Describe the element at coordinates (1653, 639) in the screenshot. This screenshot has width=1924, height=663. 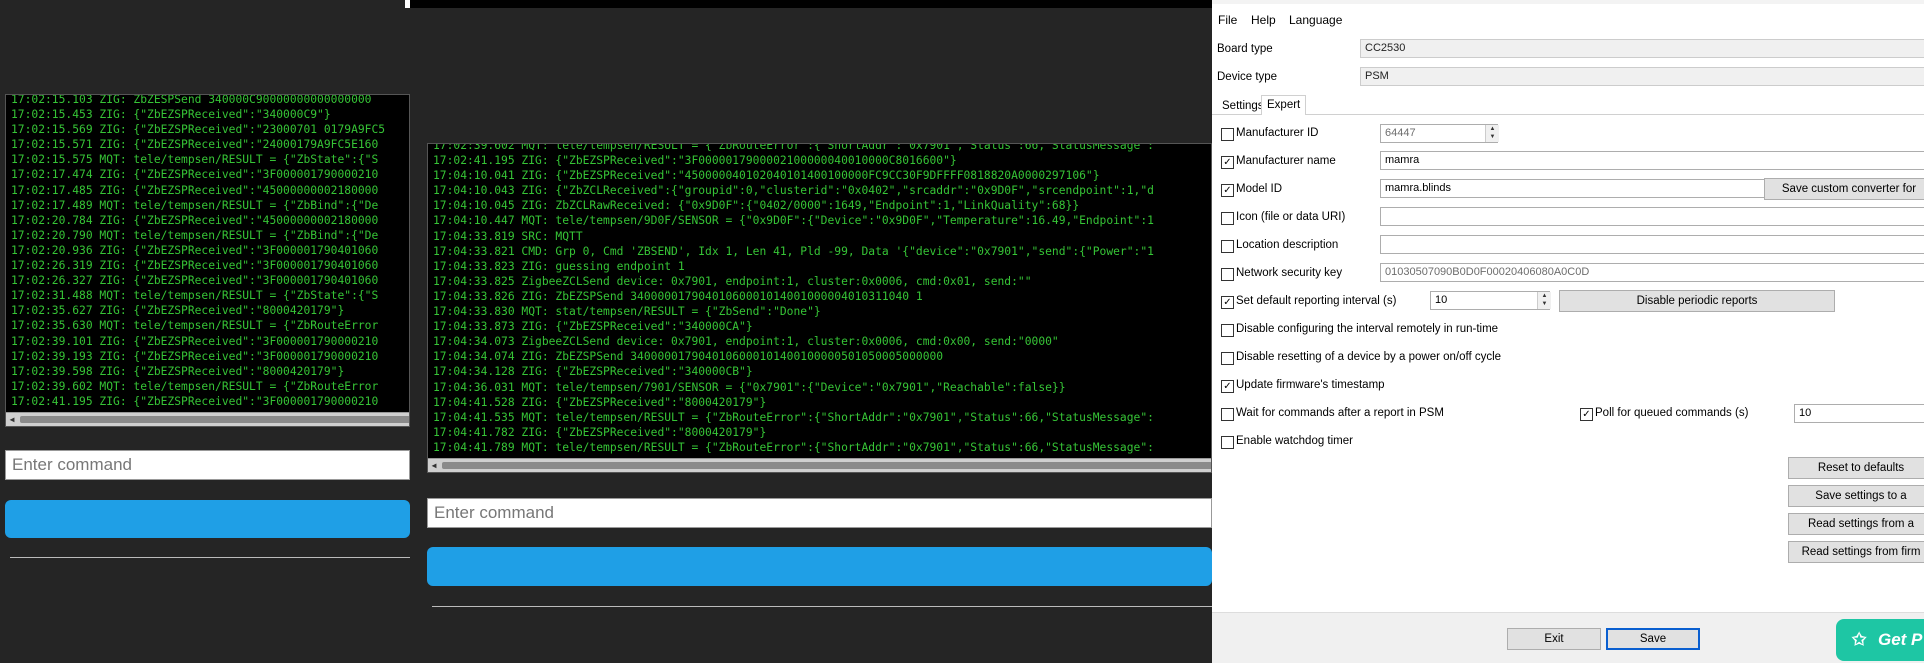
I see `save-button: Save` at that location.